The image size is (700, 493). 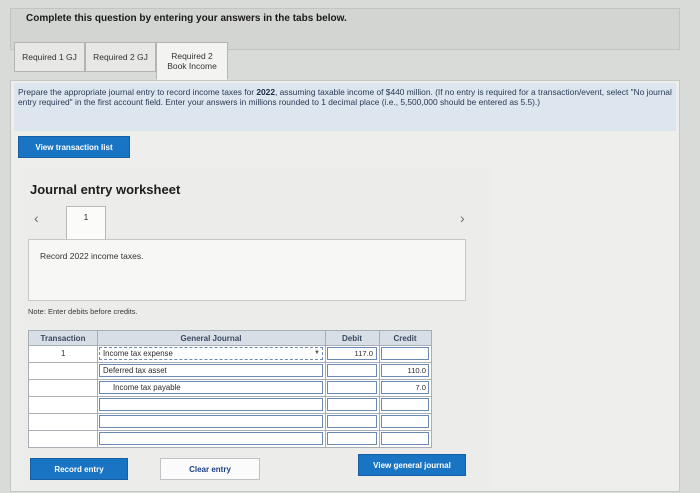 I want to click on entry-description-box, so click(x=247, y=270).